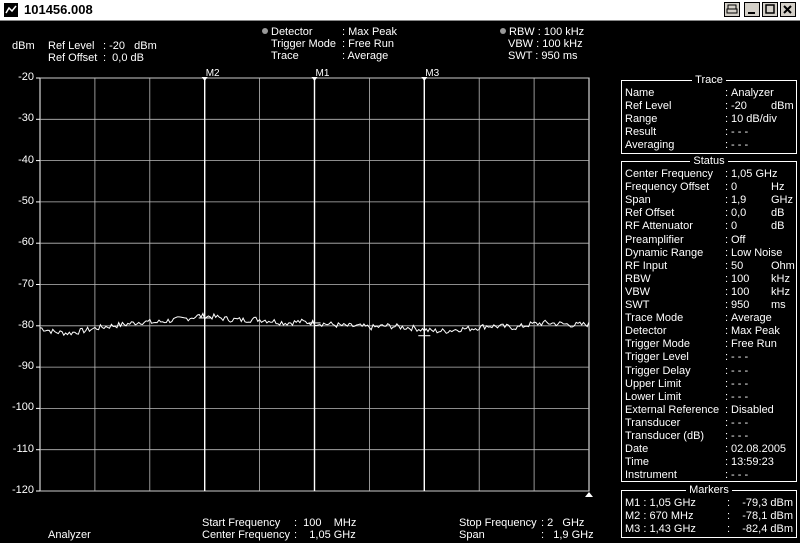 The height and width of the screenshot is (543, 800). Describe the element at coordinates (23, 448) in the screenshot. I see `y-tick-label: -110` at that location.